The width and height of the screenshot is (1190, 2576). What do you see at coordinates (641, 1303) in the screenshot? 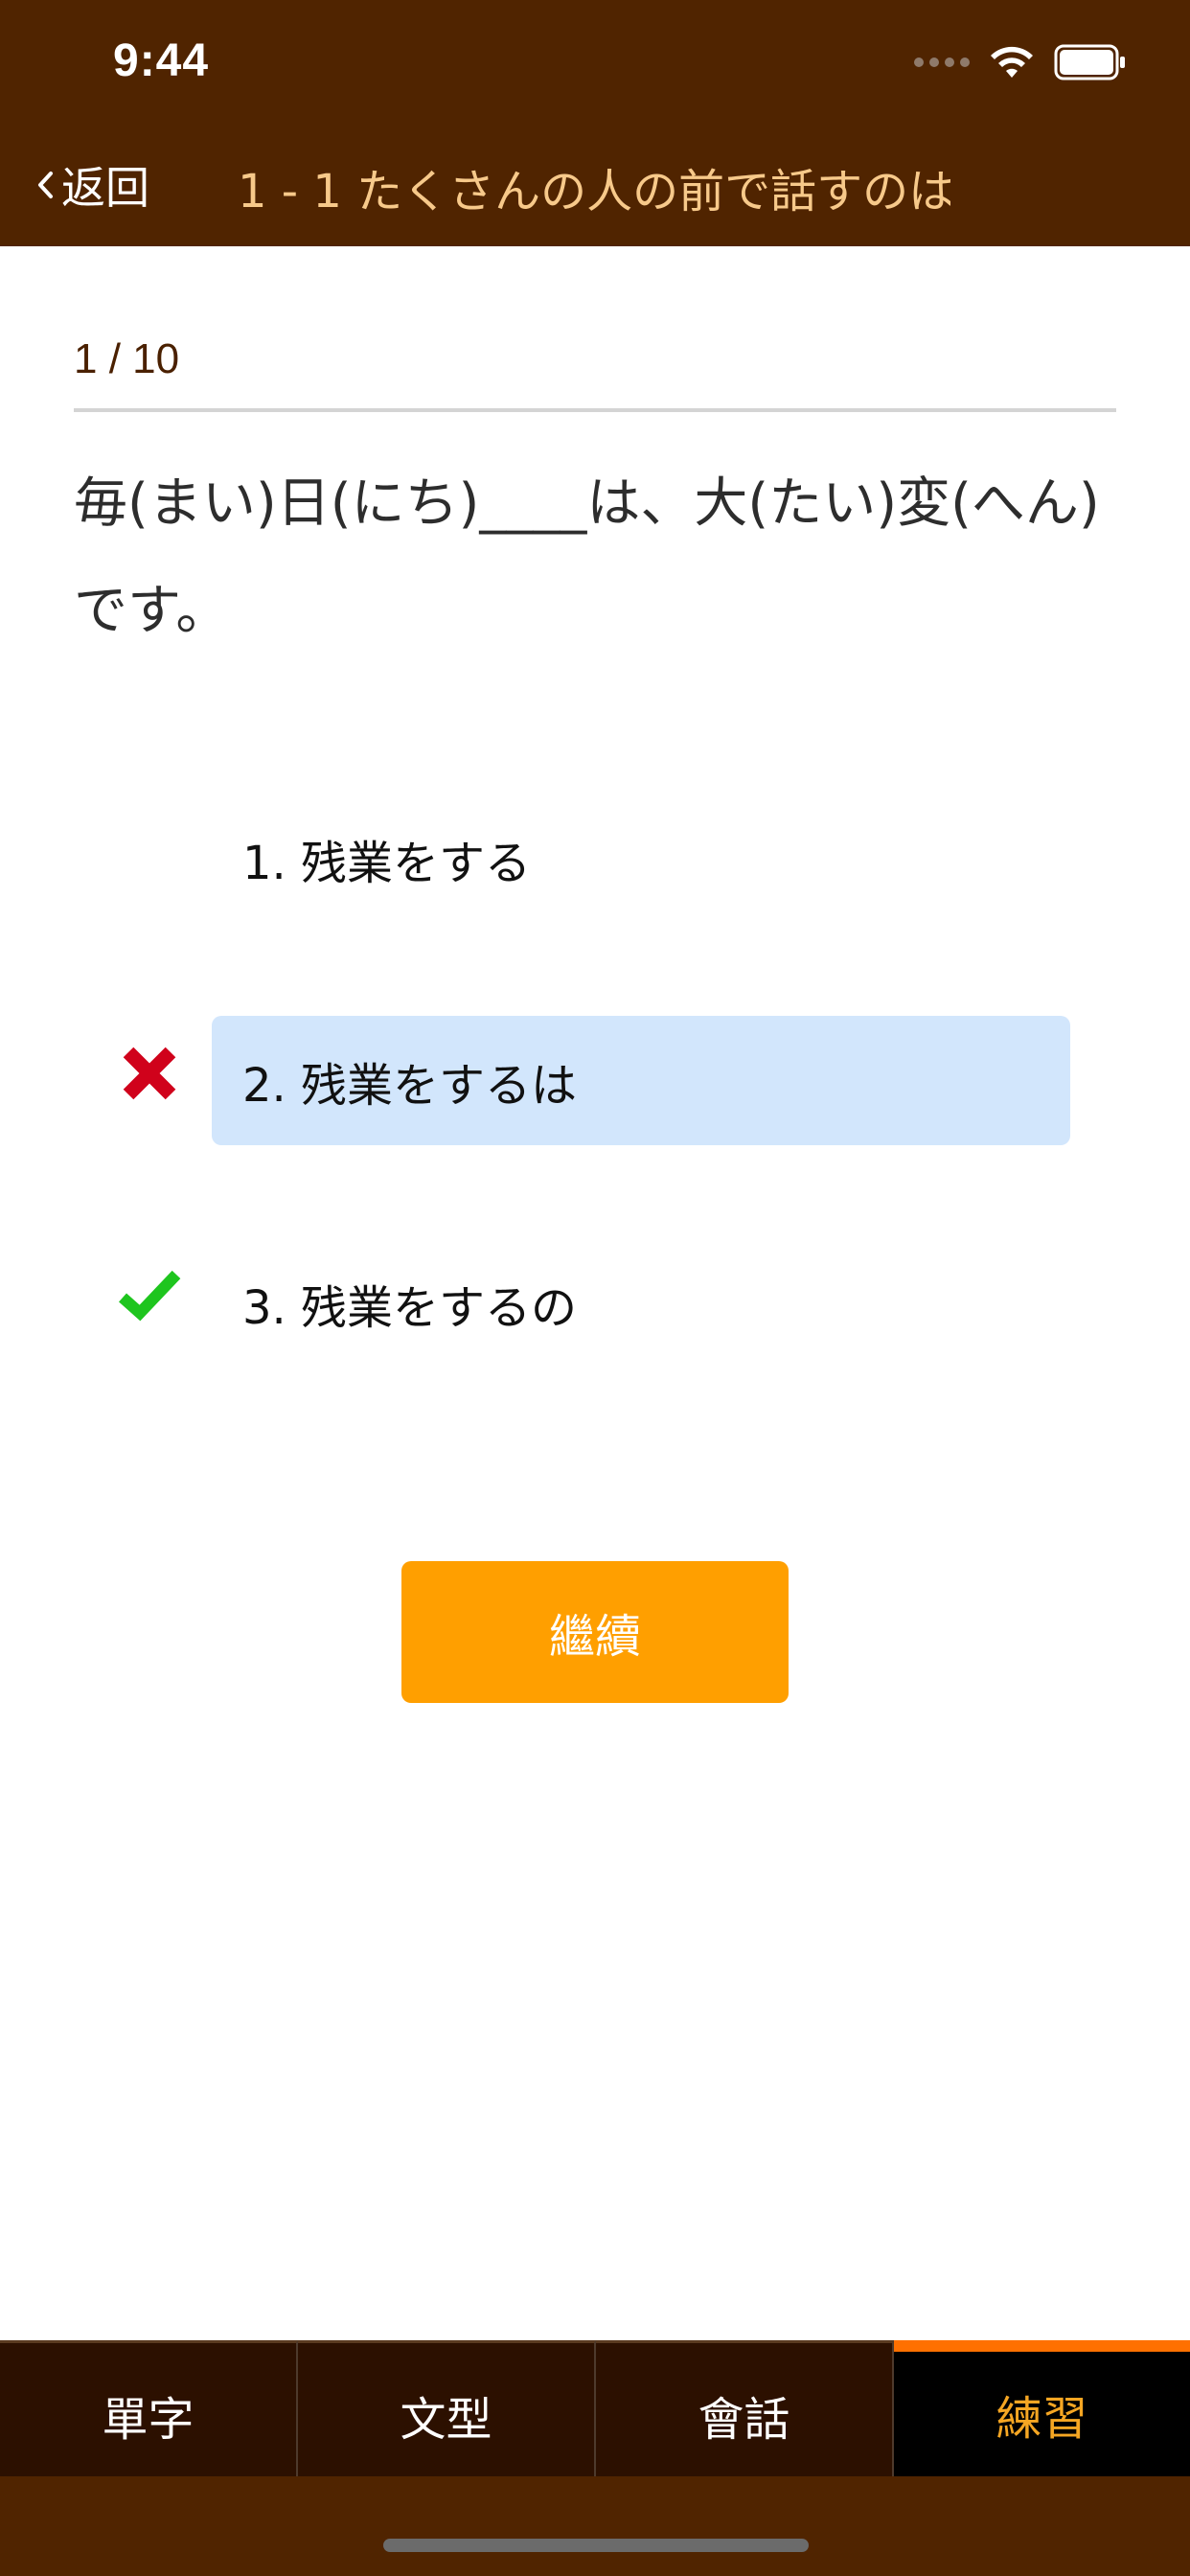
I see `answer-option-3: 3. 残業をするの` at bounding box center [641, 1303].